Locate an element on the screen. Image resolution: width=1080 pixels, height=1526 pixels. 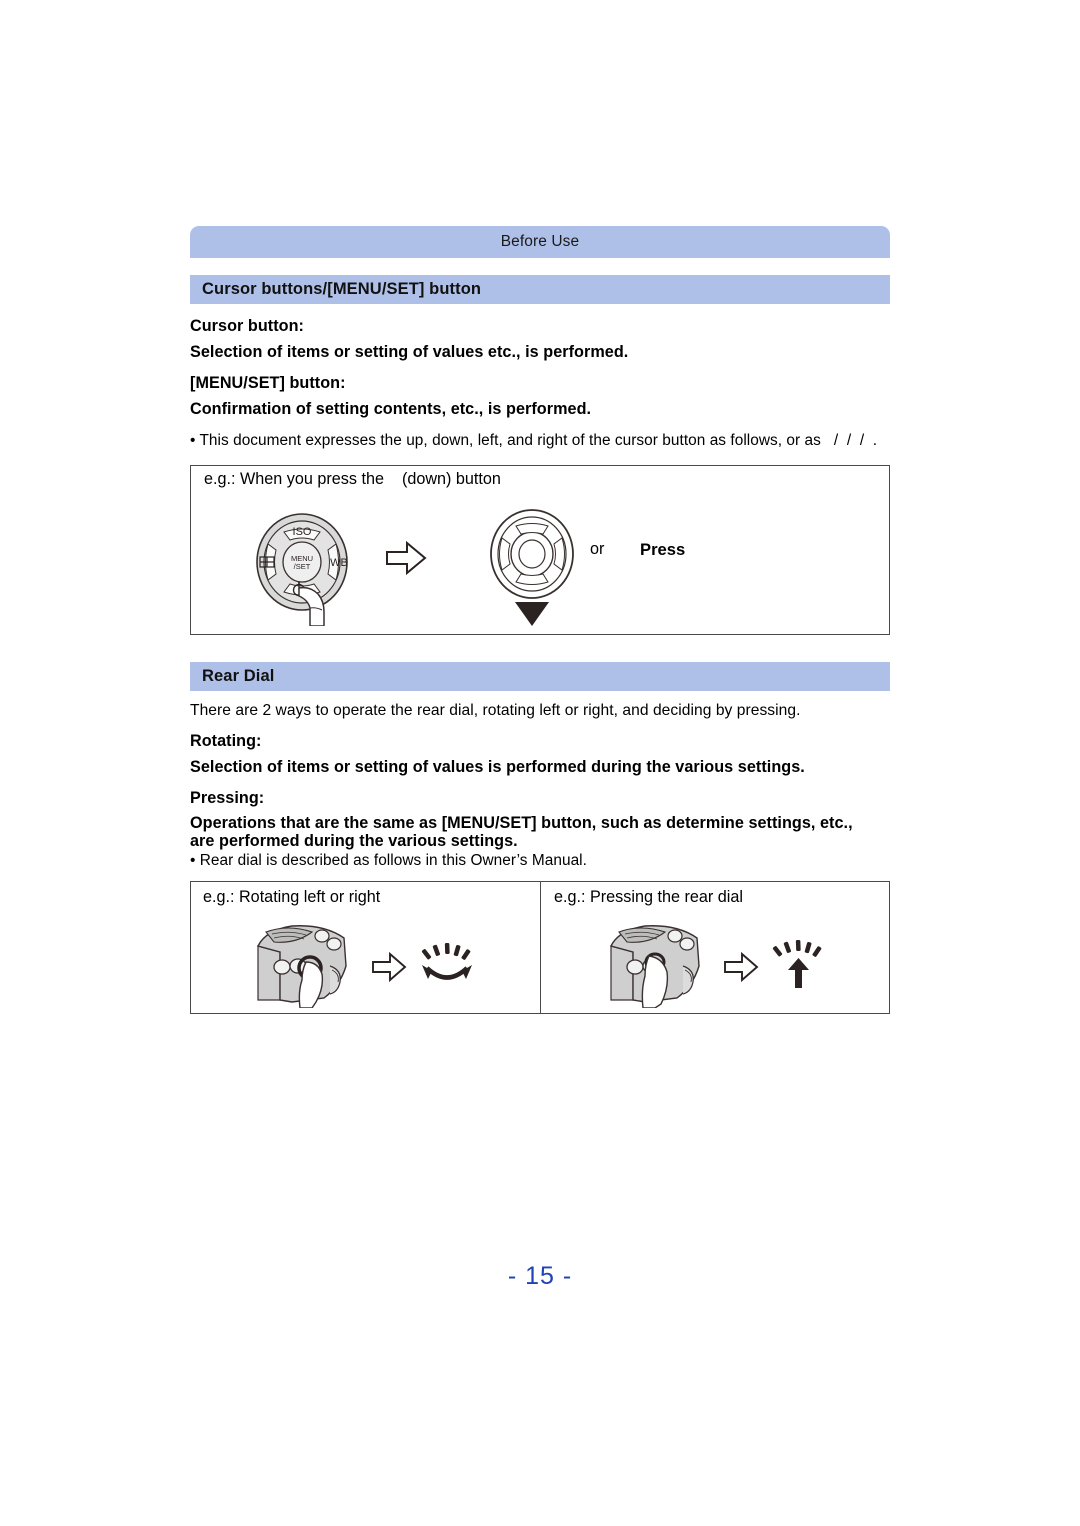
dial-label-set: /SET is located at coordinates (302, 566).